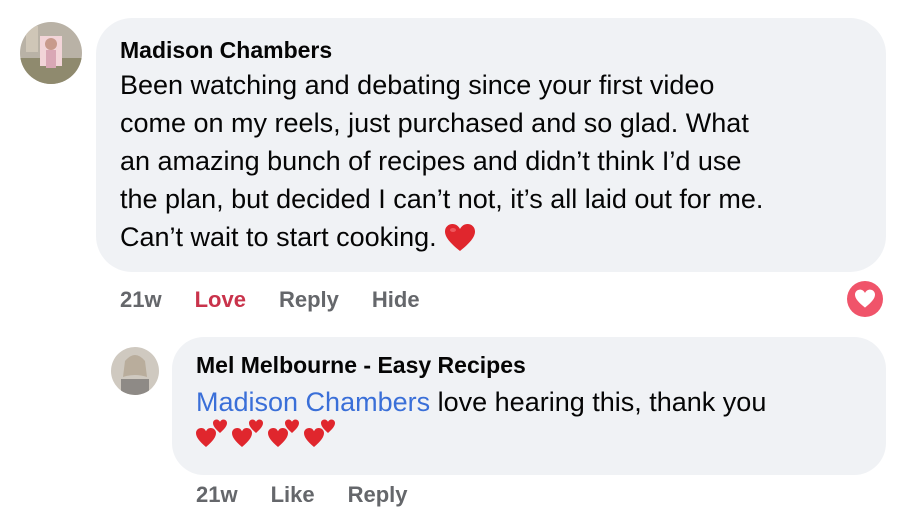 This screenshot has width=908, height=522. Describe the element at coordinates (865, 299) in the screenshot. I see `love-reaction-icon` at that location.